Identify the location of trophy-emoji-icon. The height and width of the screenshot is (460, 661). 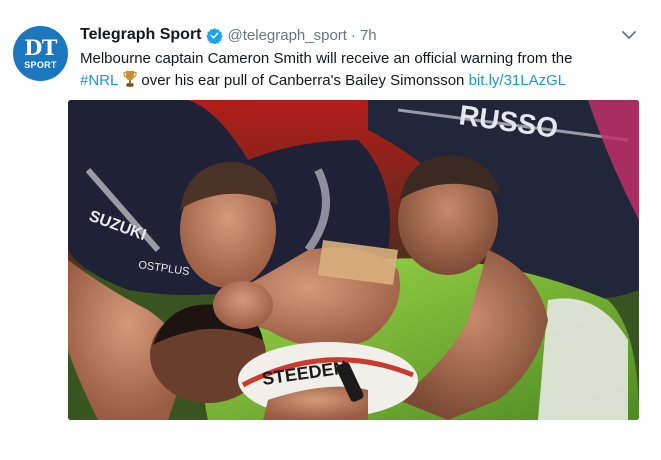
(130, 79).